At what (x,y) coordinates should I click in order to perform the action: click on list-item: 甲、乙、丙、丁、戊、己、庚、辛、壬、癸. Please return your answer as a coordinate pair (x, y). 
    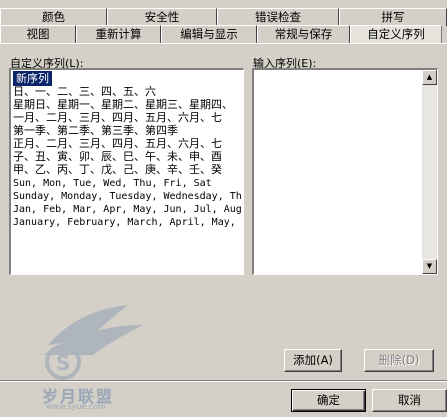
    Looking at the image, I should click on (117, 169).